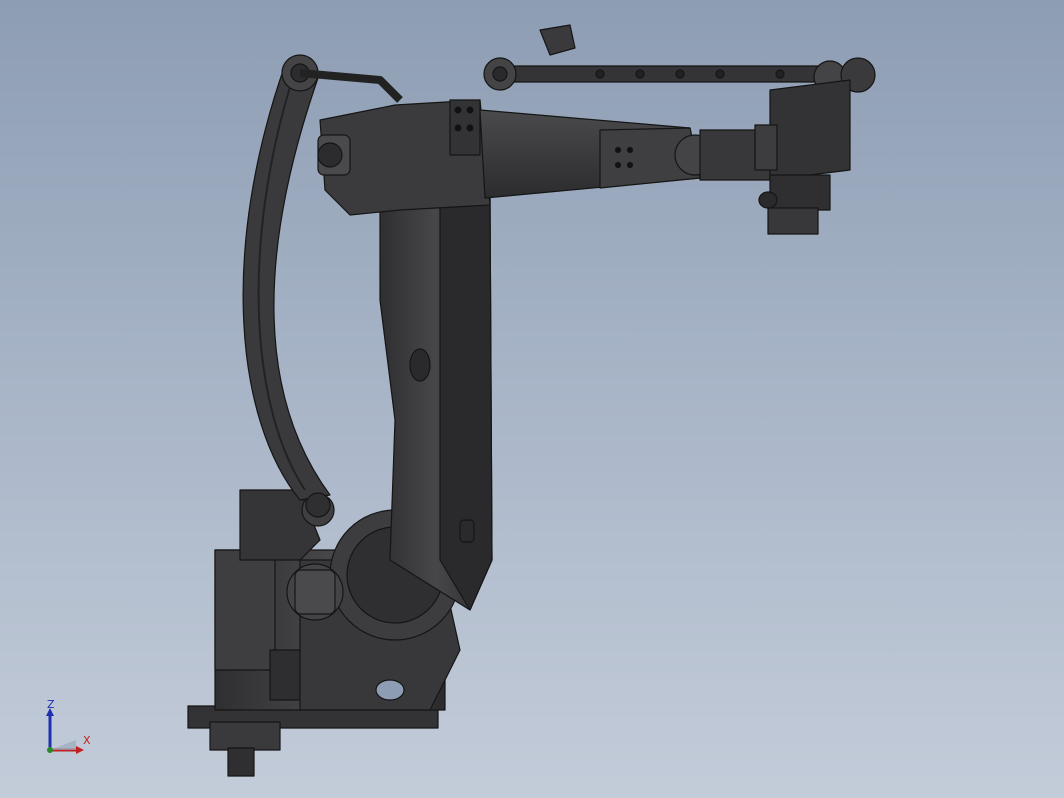 The height and width of the screenshot is (798, 1064). What do you see at coordinates (625, 154) in the screenshot?
I see `upper-arm` at bounding box center [625, 154].